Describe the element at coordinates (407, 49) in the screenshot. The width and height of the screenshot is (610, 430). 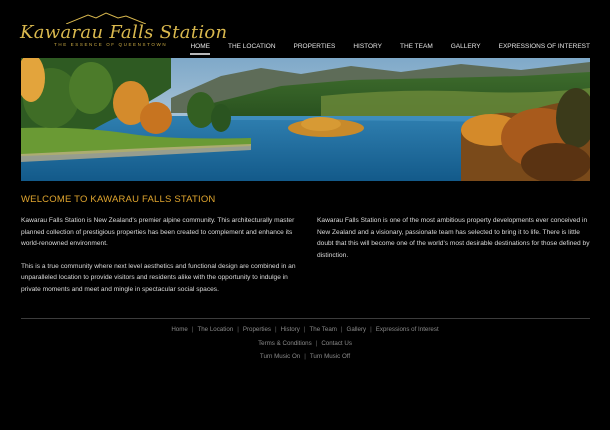
I see `nav-item-the-team: THE TEAM` at that location.